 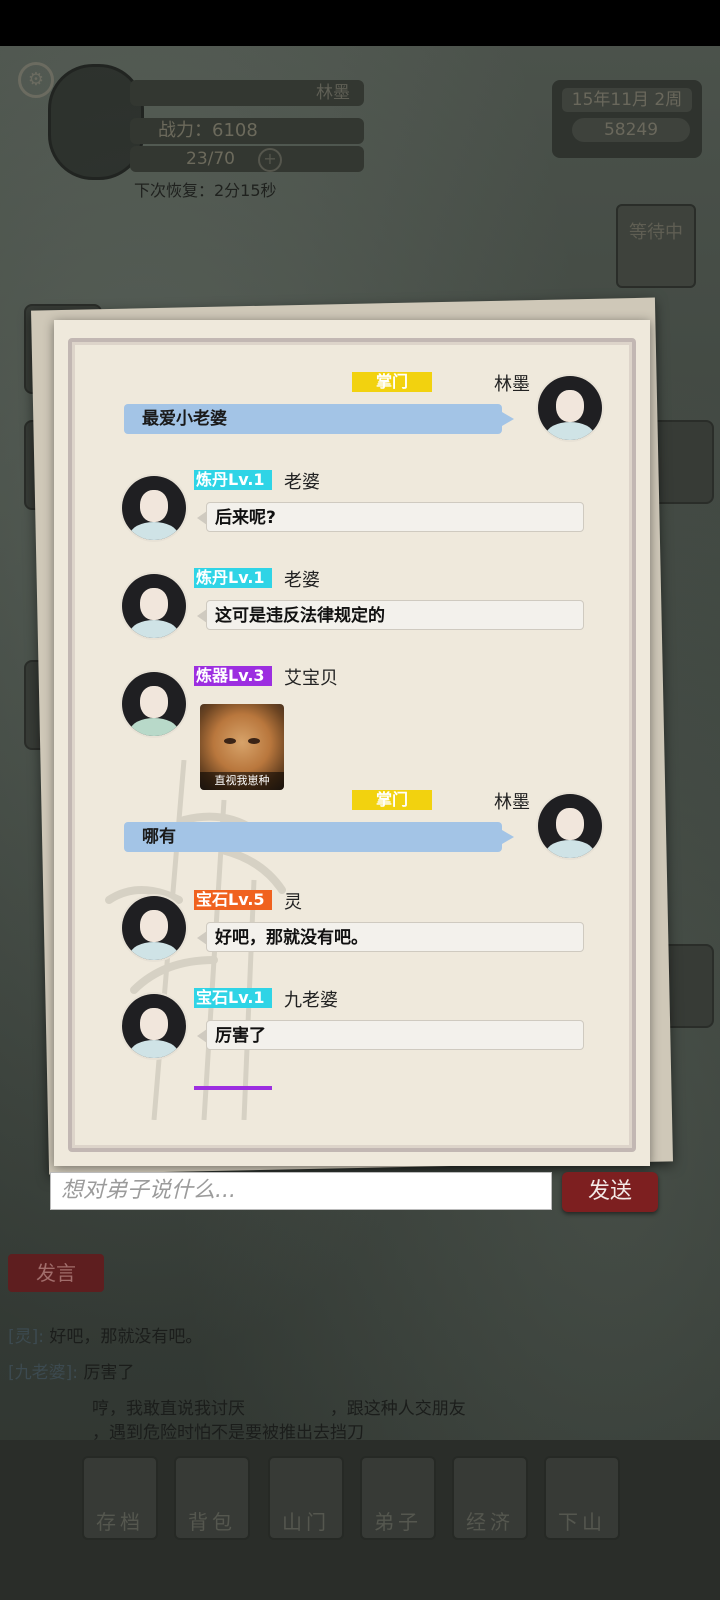 I want to click on message-bubble: 最爱小老婆, so click(x=319, y=419).